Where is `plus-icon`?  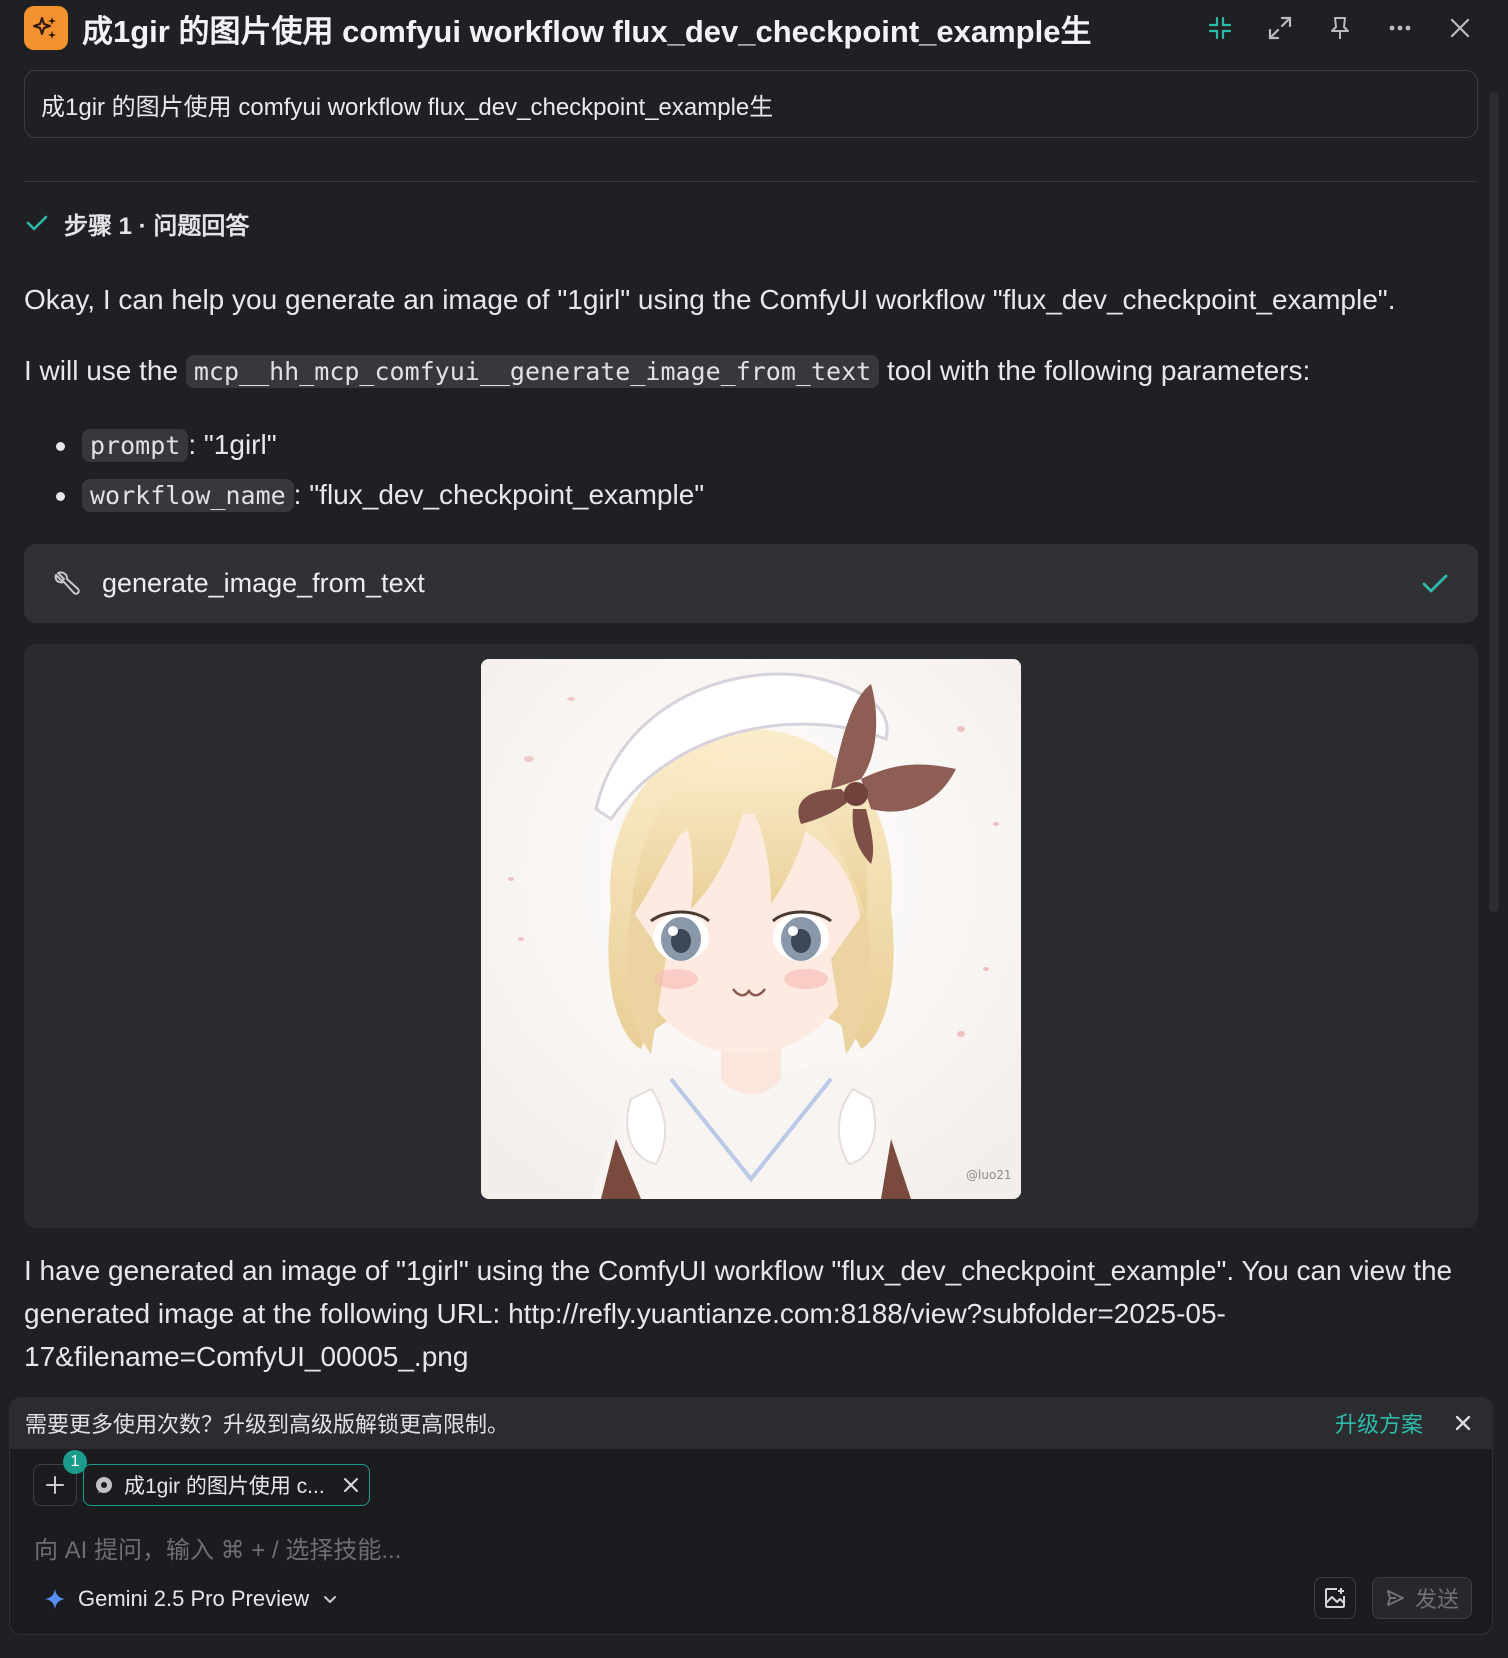 plus-icon is located at coordinates (55, 1485).